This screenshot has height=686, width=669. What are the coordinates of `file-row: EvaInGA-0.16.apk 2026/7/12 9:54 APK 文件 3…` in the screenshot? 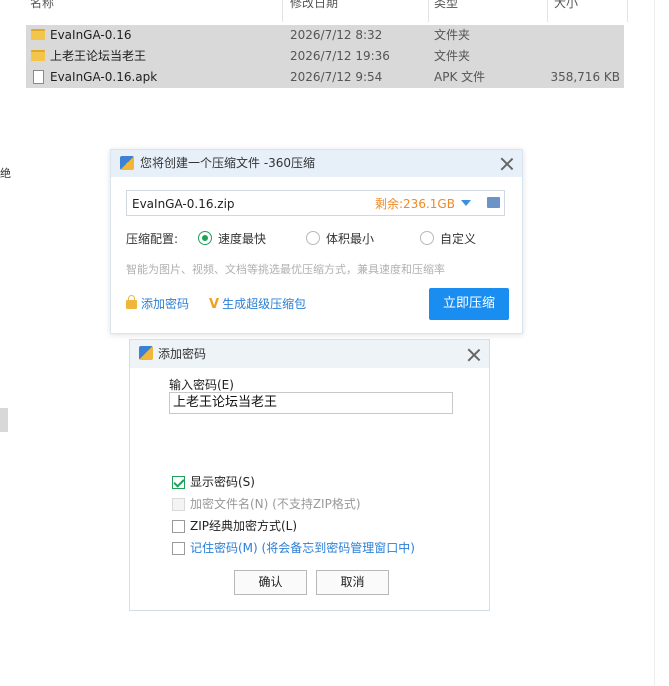 It's located at (325, 77).